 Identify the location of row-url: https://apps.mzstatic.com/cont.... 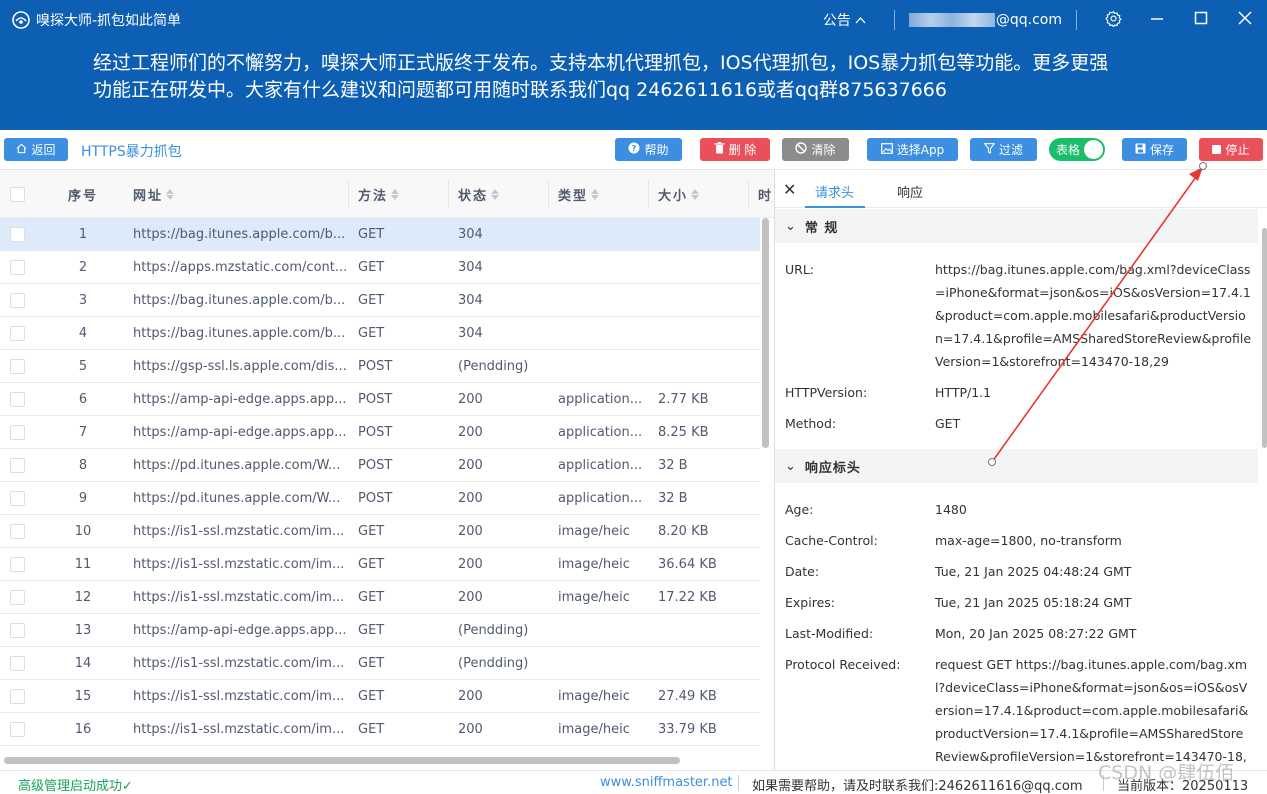
(240, 267).